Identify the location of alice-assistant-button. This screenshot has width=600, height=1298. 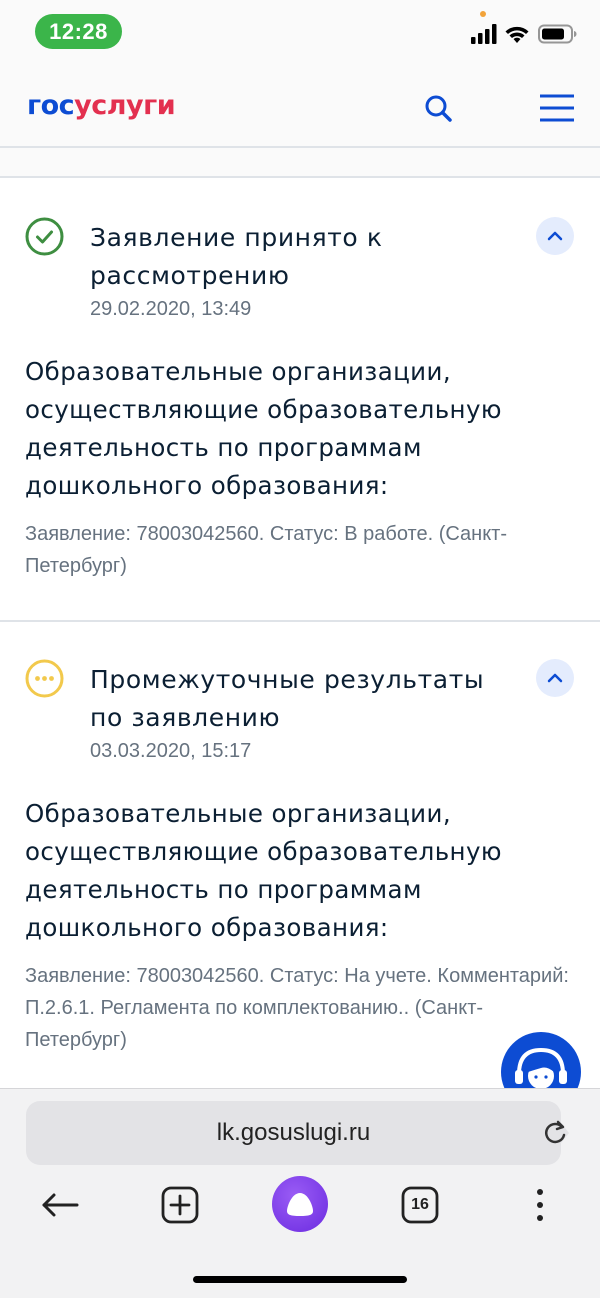
(300, 1204).